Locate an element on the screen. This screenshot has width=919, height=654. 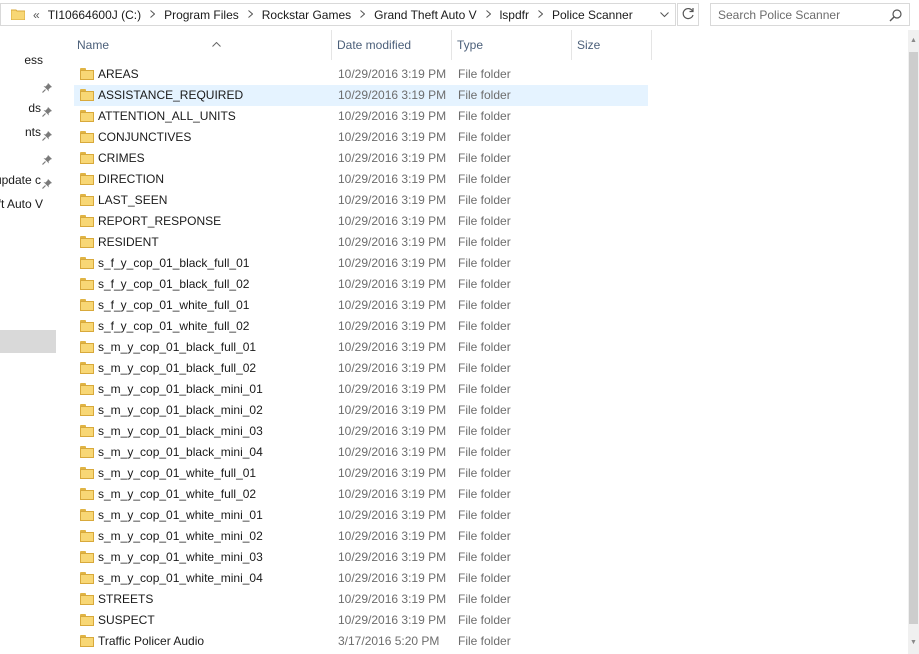
breadcrumb-item: Program Files is located at coordinates (201, 15).